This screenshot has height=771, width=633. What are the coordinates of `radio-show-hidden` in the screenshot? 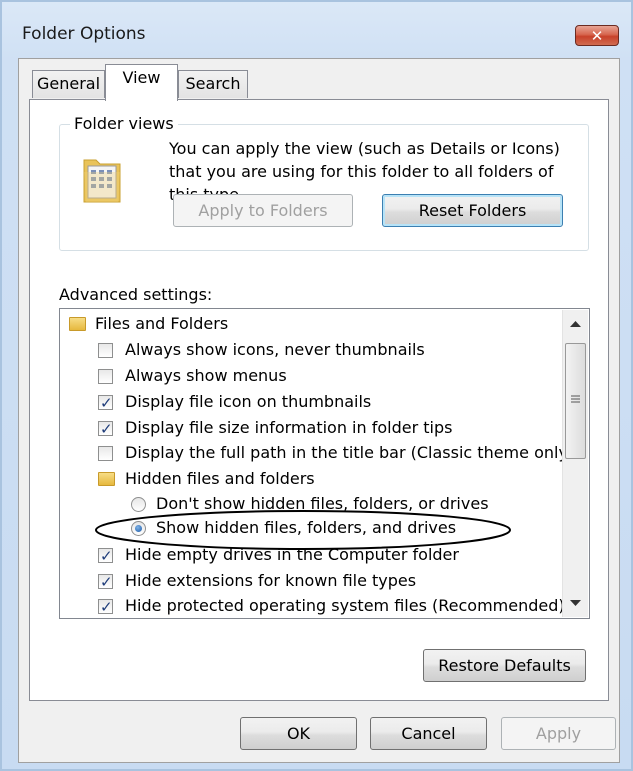 It's located at (138, 528).